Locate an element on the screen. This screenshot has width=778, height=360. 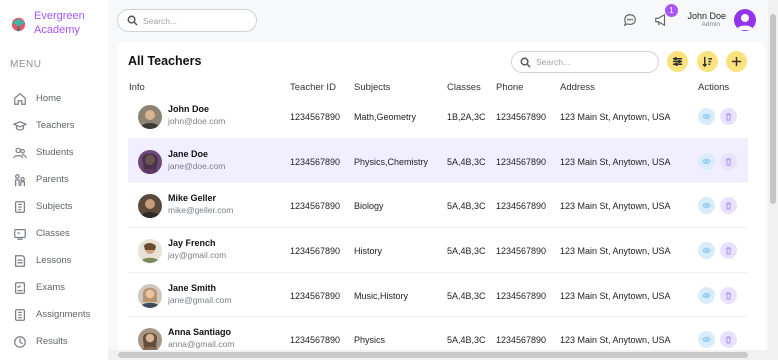
add-teacher-button is located at coordinates (736, 61).